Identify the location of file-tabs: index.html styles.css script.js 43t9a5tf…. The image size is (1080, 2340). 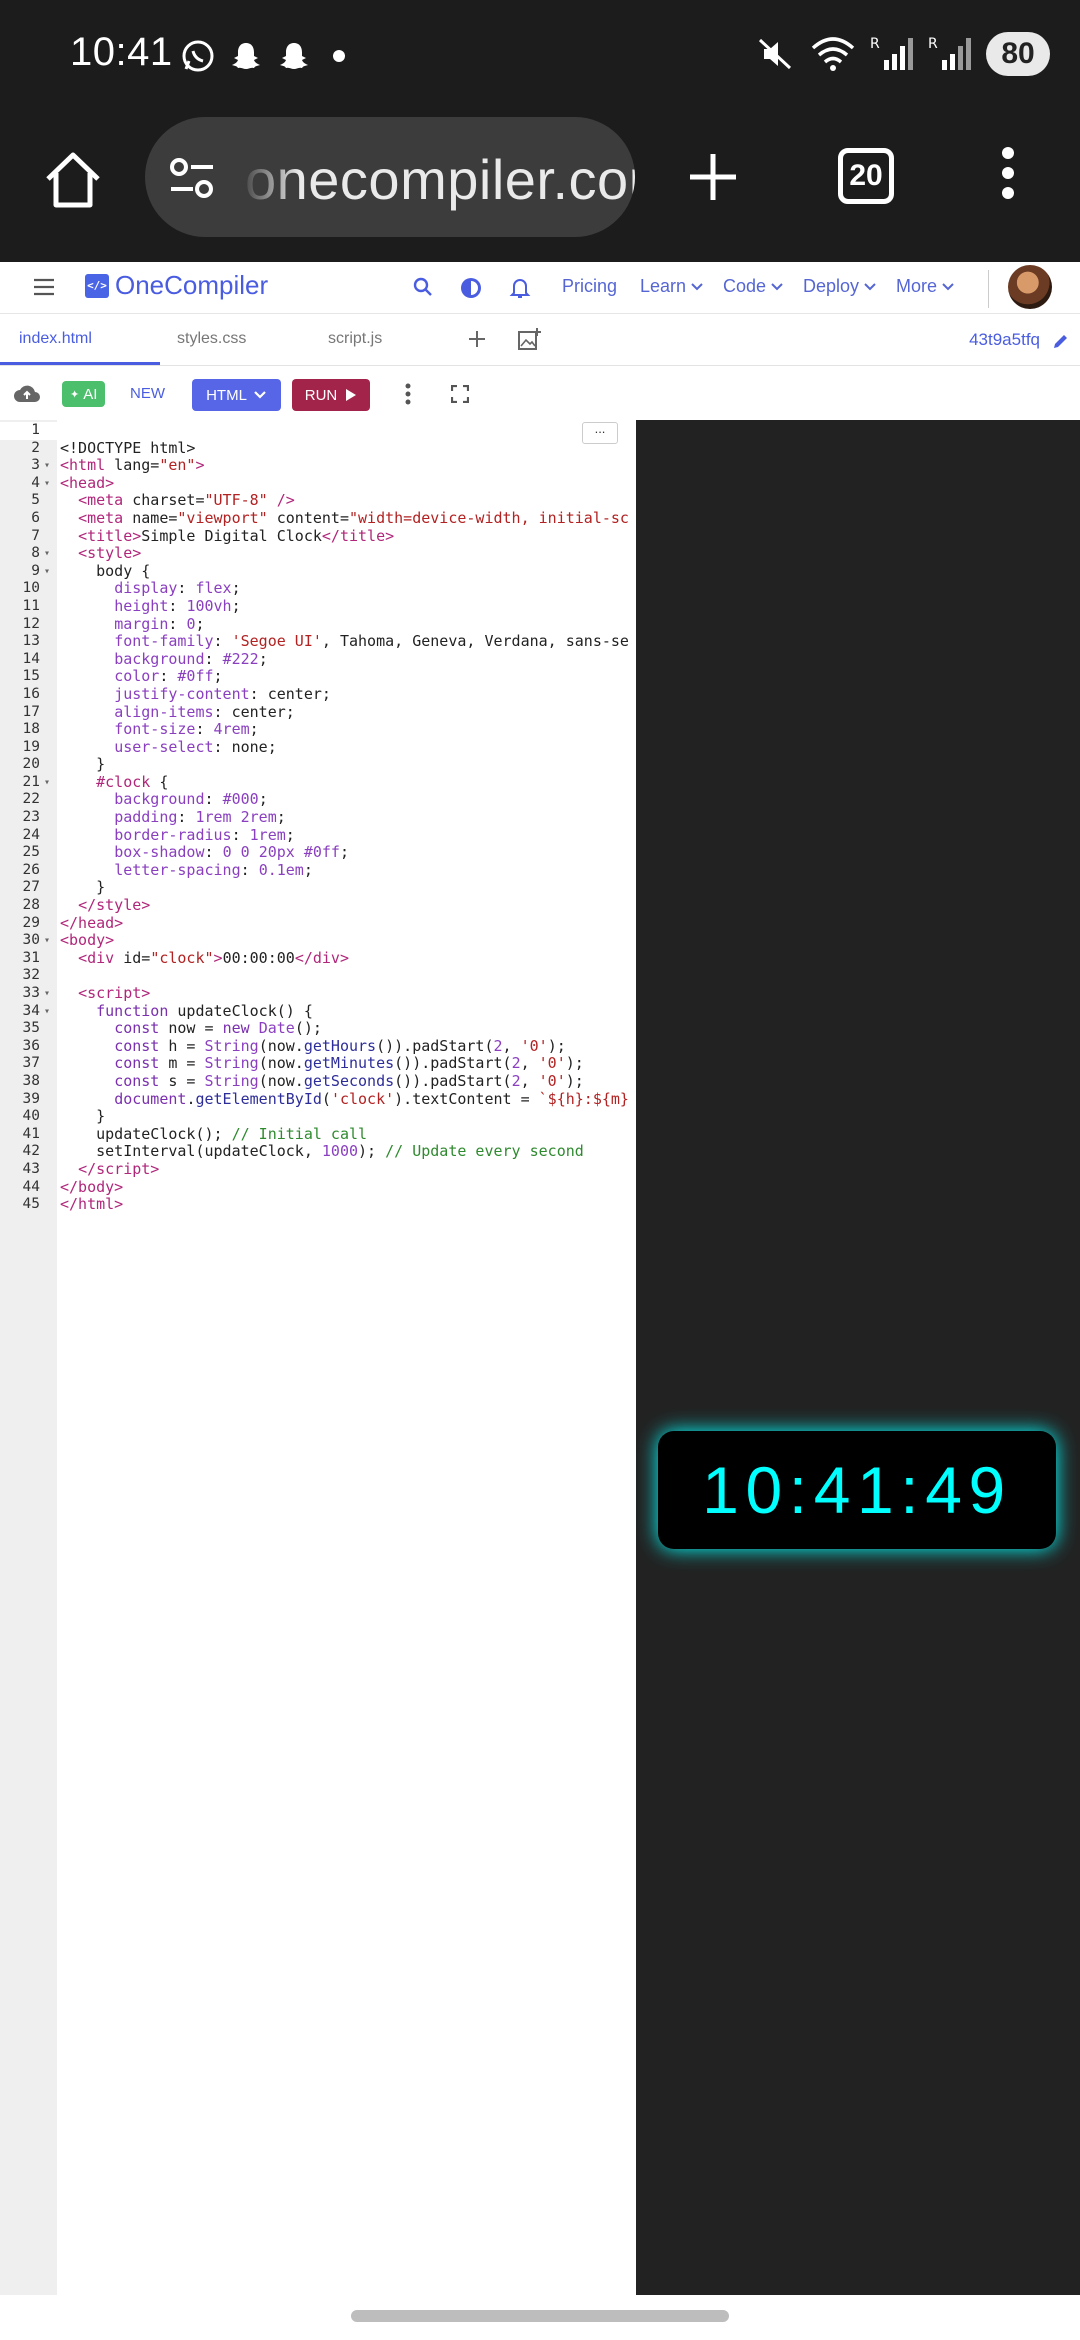
(540, 340).